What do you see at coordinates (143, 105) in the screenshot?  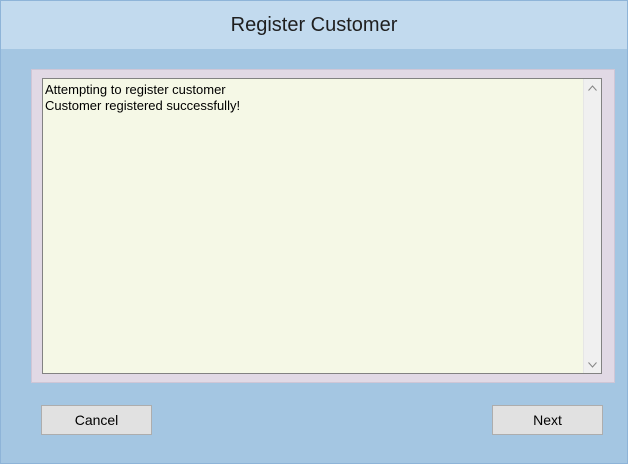 I see `log-line: Customer registered successfully!` at bounding box center [143, 105].